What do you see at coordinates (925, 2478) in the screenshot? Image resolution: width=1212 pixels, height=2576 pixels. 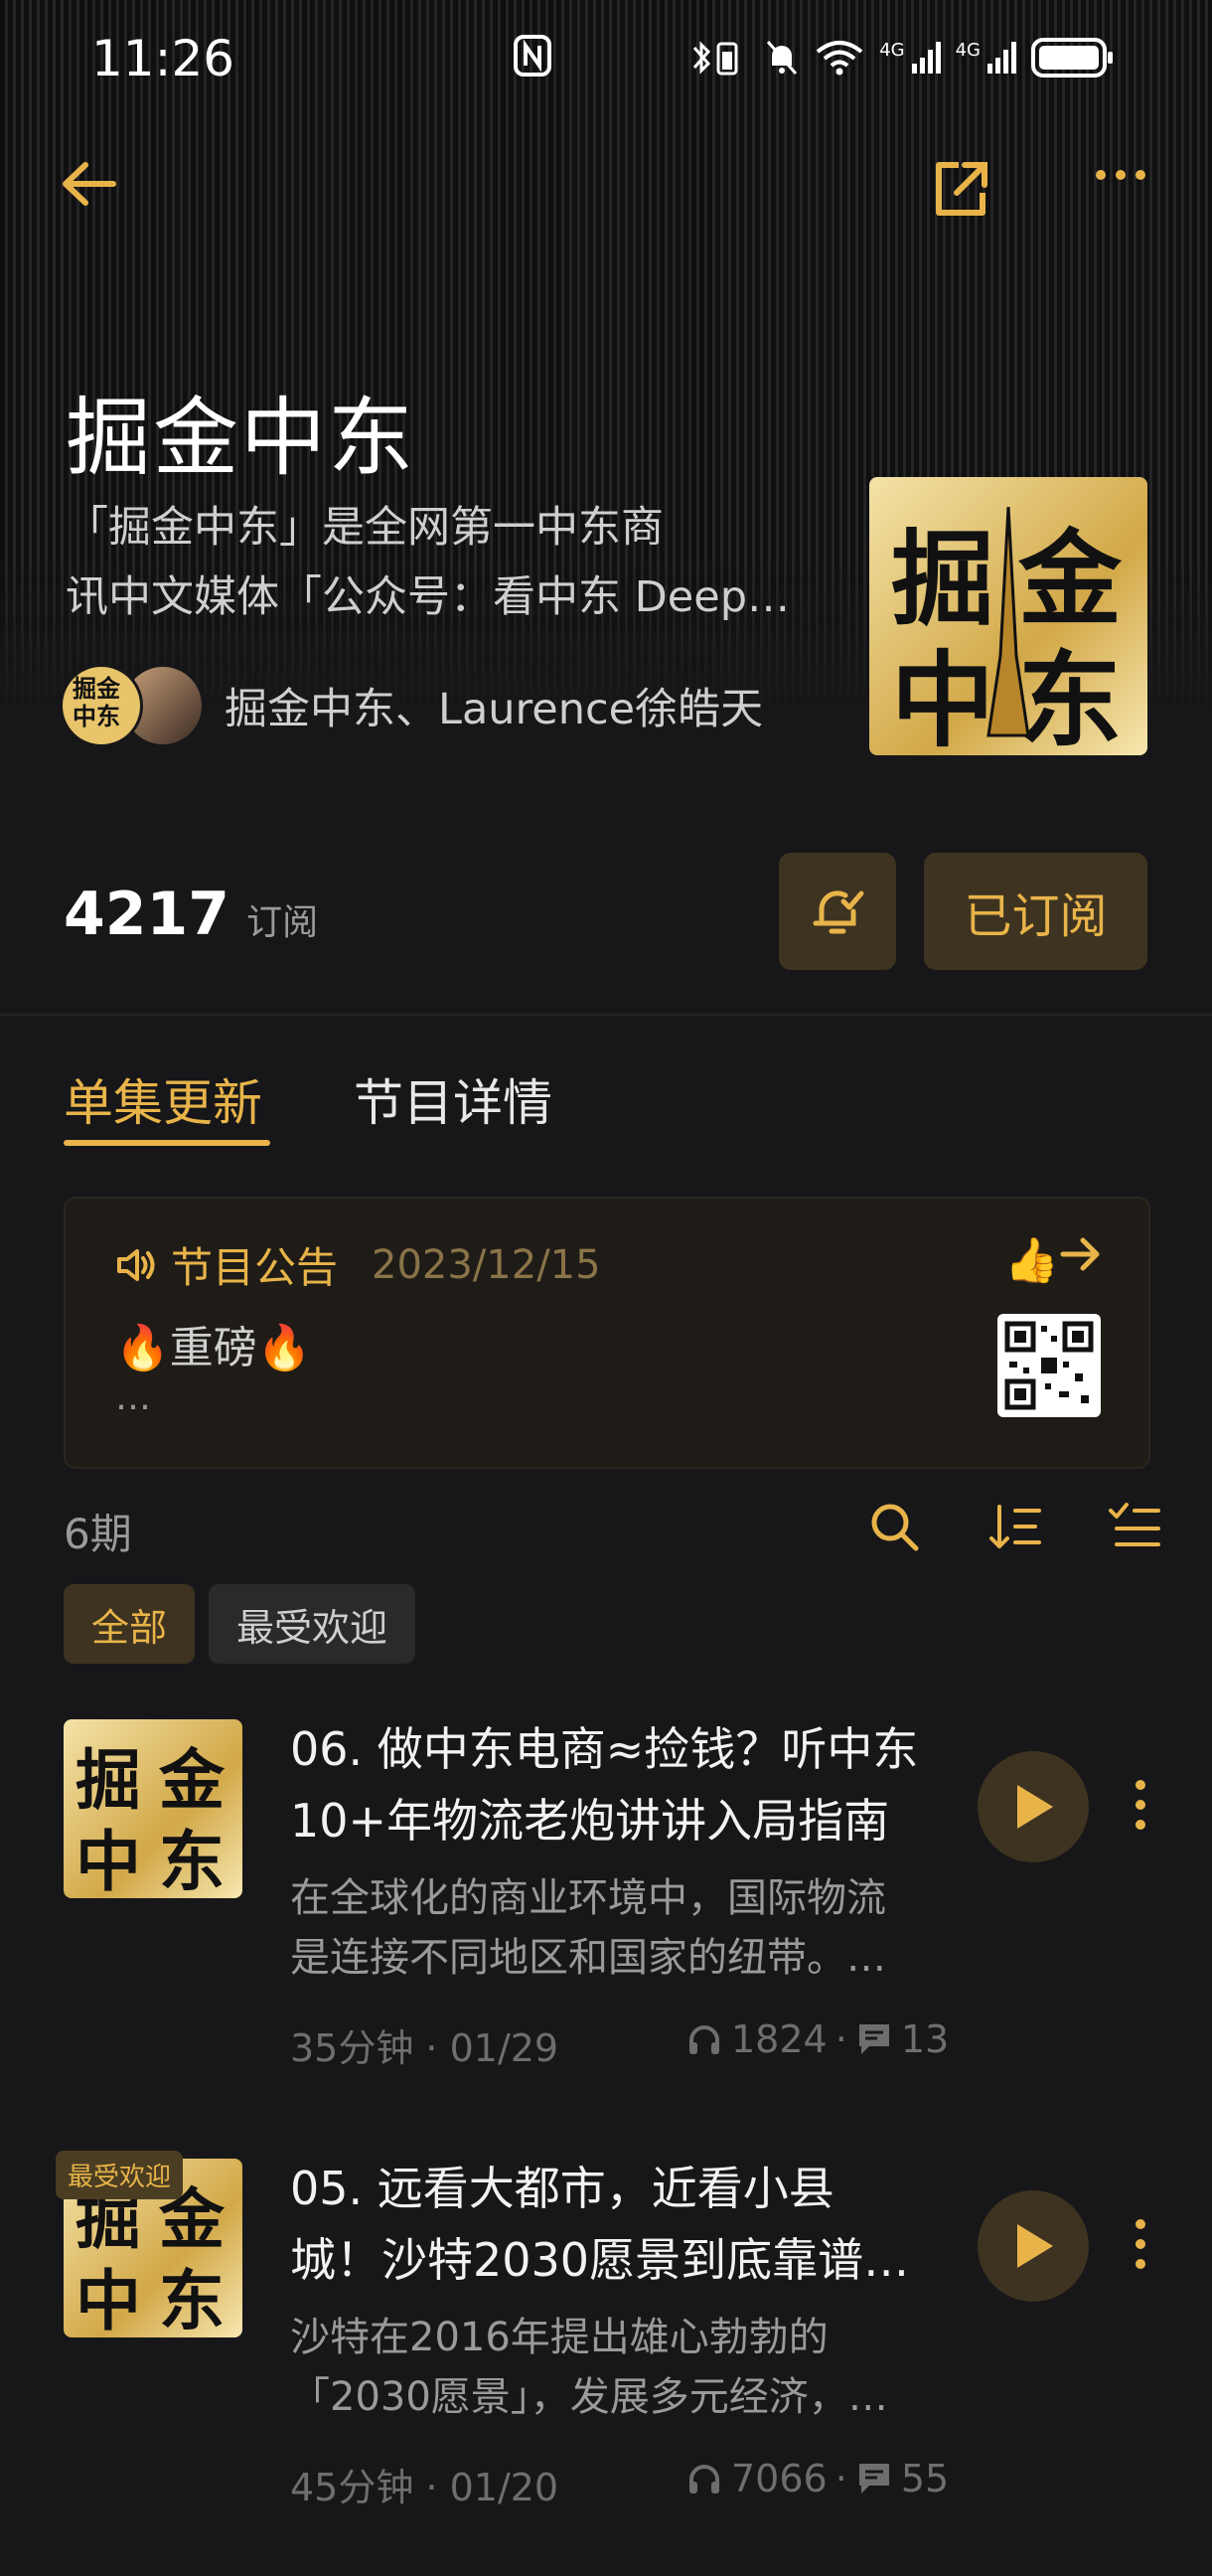 I see `episode-comments: 55` at bounding box center [925, 2478].